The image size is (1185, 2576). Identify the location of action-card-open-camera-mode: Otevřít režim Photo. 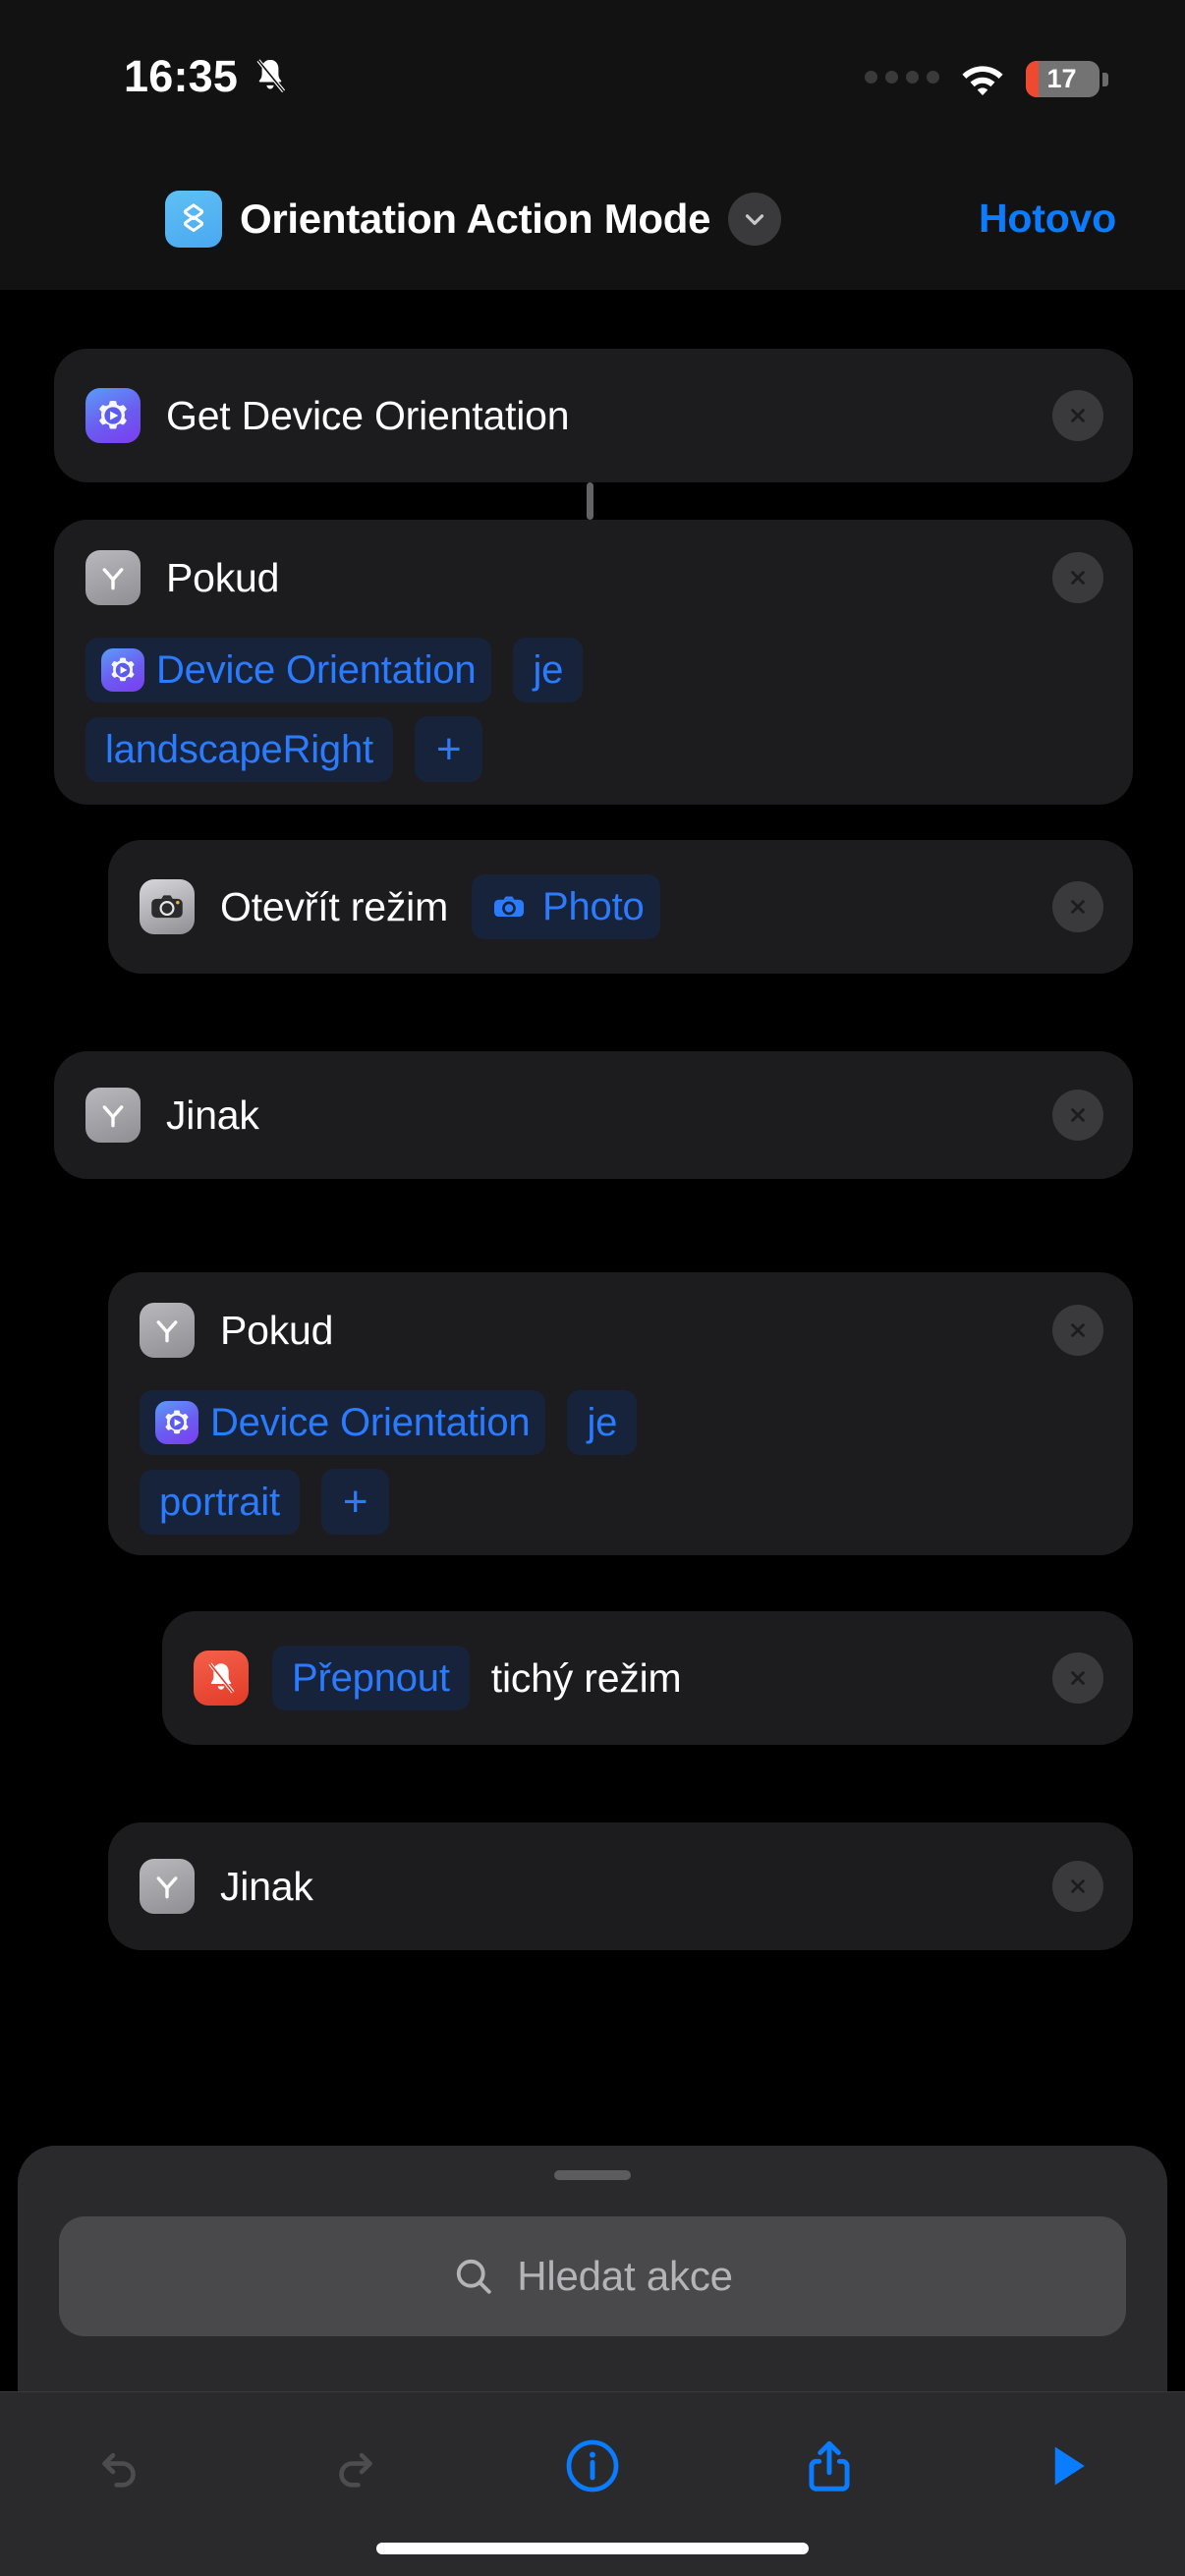
(621, 907).